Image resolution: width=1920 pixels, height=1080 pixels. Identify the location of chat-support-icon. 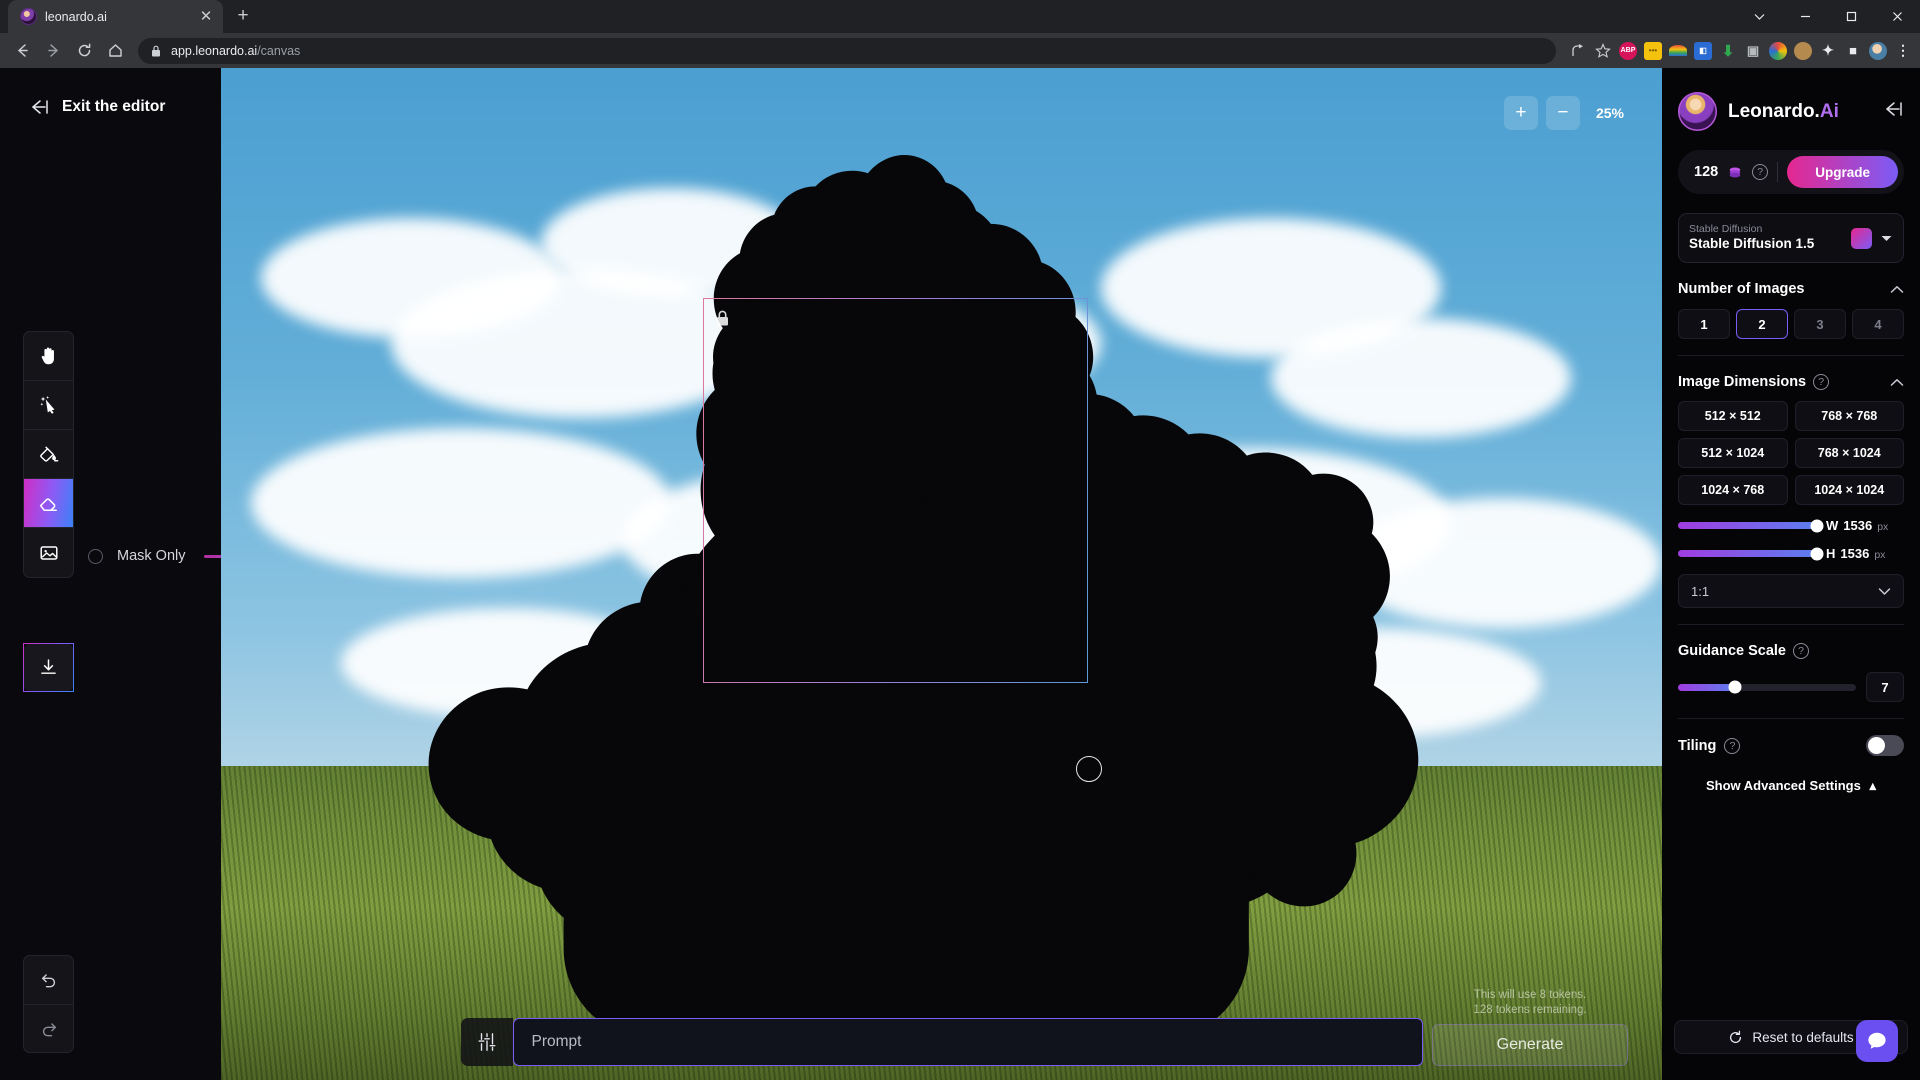
(1877, 1041).